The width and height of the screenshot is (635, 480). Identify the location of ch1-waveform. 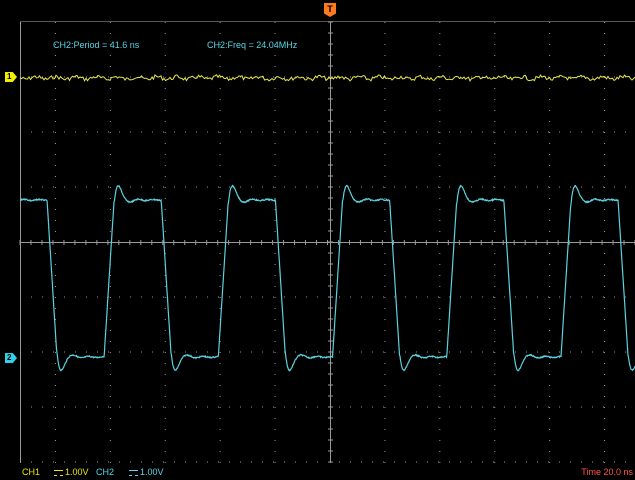
(327, 78).